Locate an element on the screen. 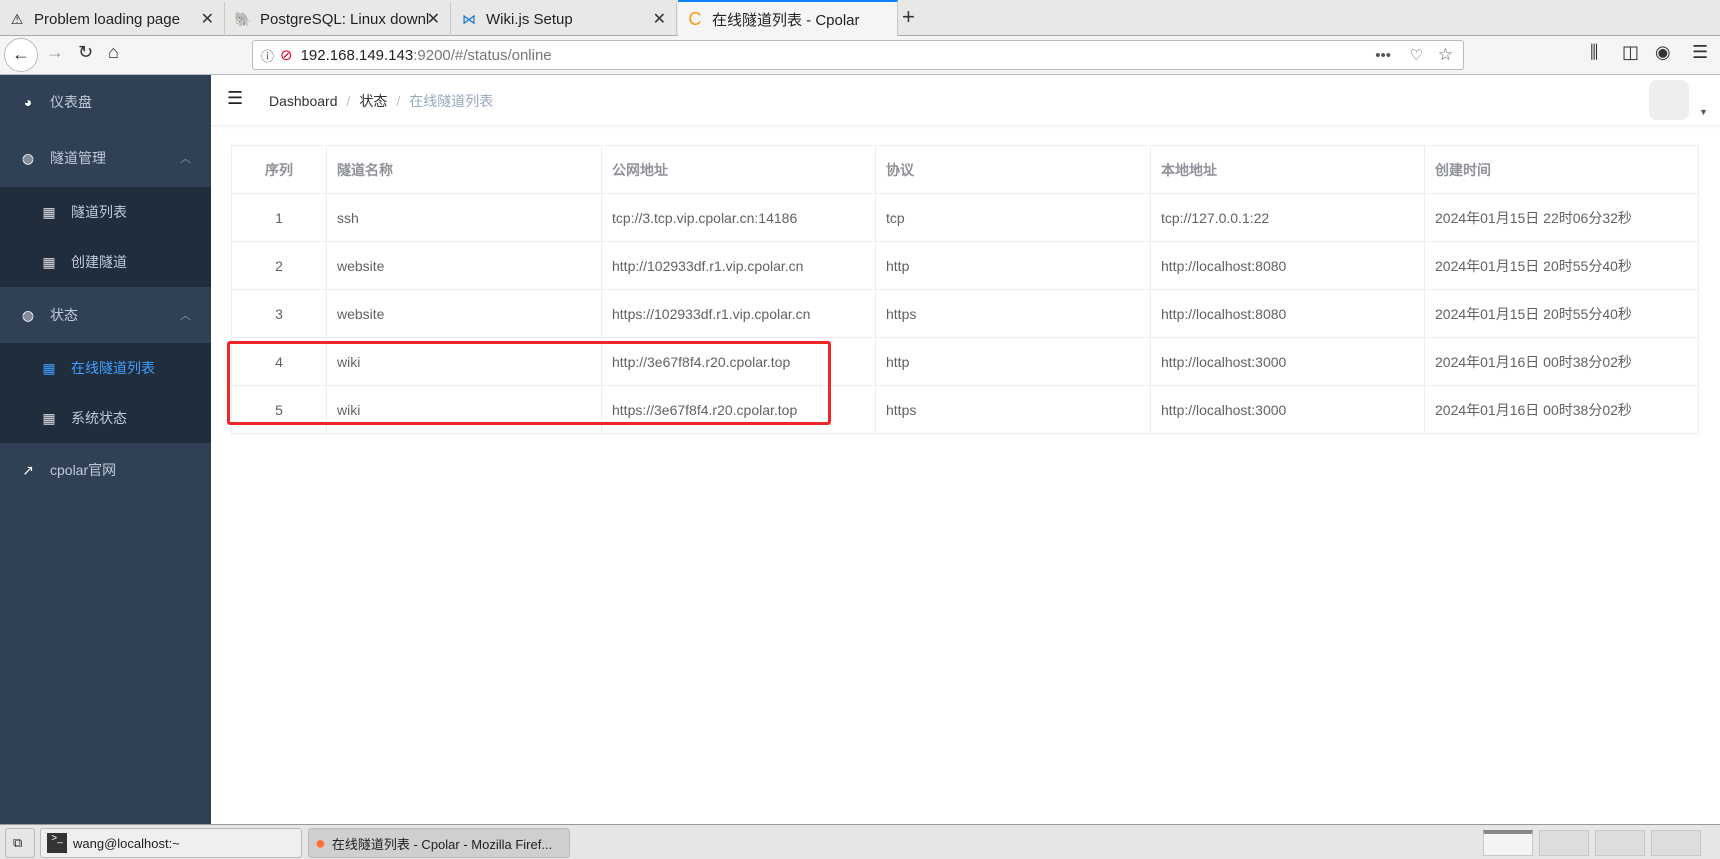  collapse-sidebar-icon: ☰ is located at coordinates (235, 98).